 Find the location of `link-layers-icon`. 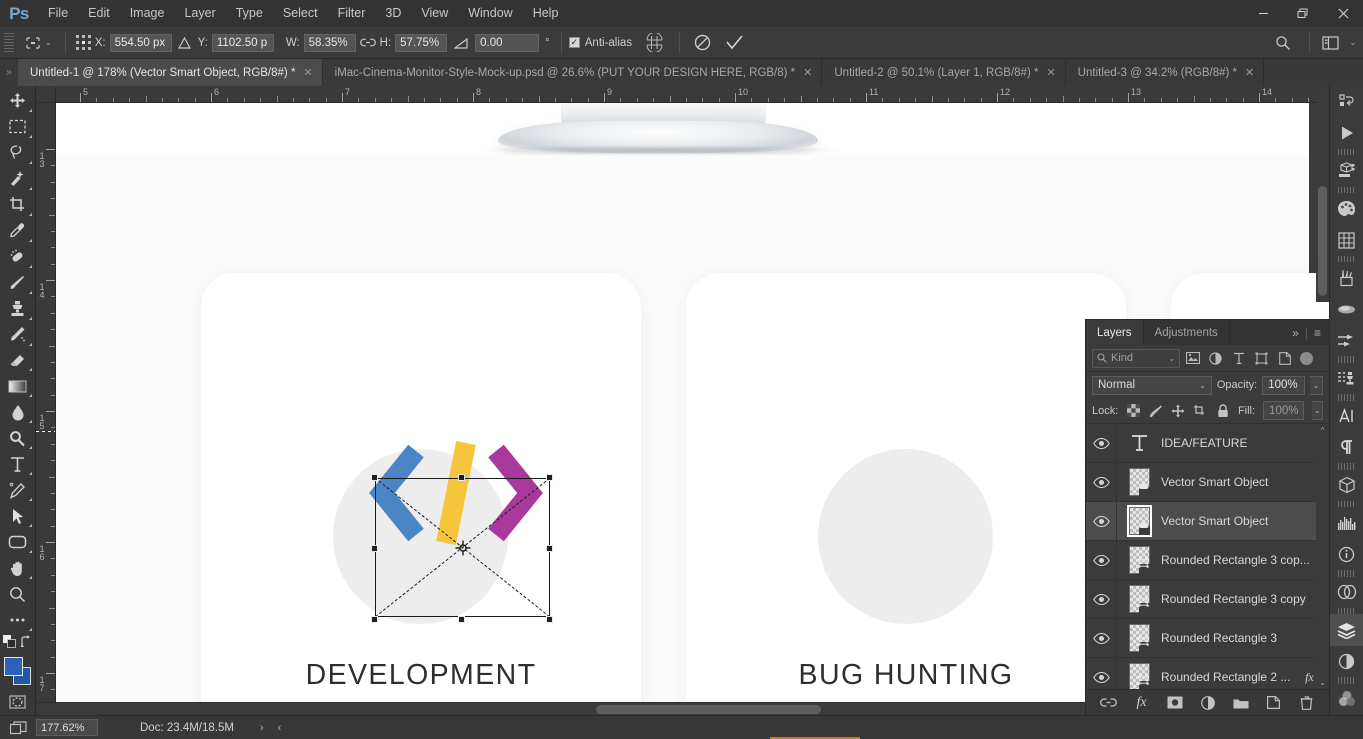

link-layers-icon is located at coordinates (1109, 703).